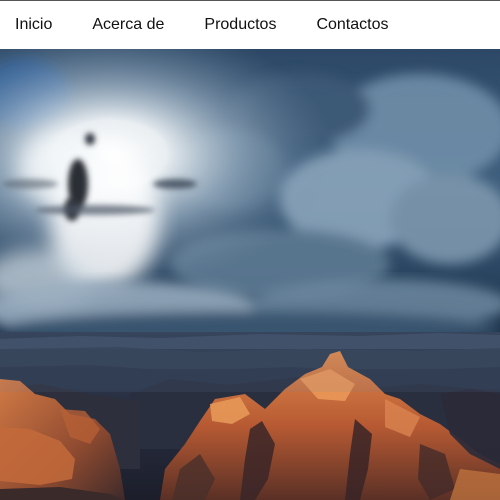  Describe the element at coordinates (33, 25) in the screenshot. I see `nav-link-inicio: Inicio` at that location.